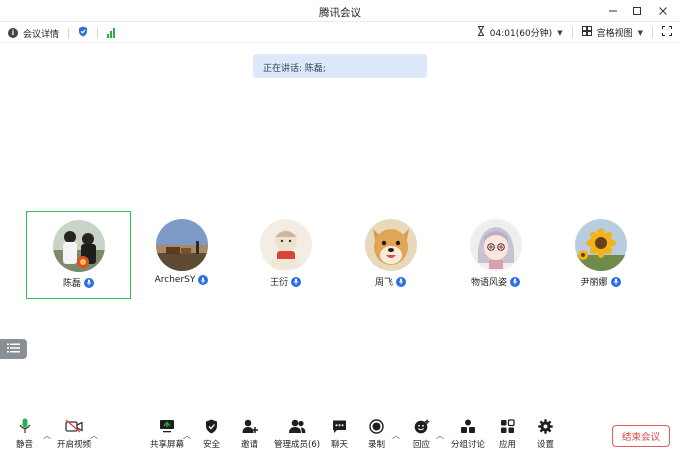 This screenshot has width=680, height=454. Describe the element at coordinates (383, 283) in the screenshot. I see `participant-name: 周飞` at that location.